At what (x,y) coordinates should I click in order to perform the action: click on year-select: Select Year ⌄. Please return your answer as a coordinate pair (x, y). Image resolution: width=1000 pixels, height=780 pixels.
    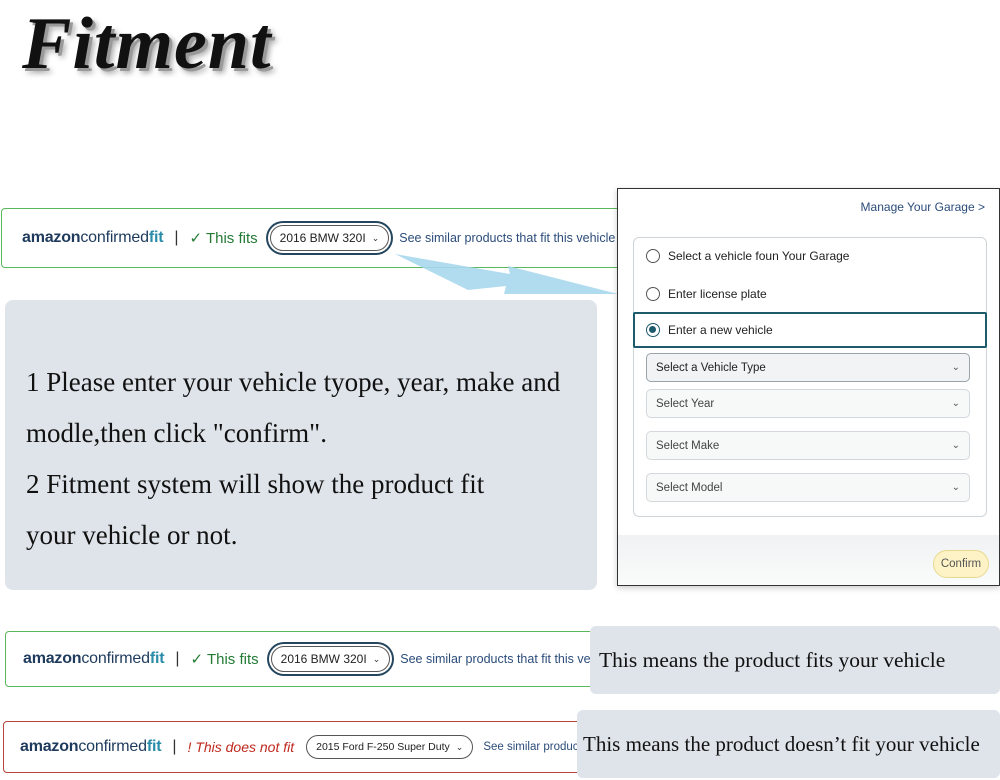
    Looking at the image, I should click on (808, 403).